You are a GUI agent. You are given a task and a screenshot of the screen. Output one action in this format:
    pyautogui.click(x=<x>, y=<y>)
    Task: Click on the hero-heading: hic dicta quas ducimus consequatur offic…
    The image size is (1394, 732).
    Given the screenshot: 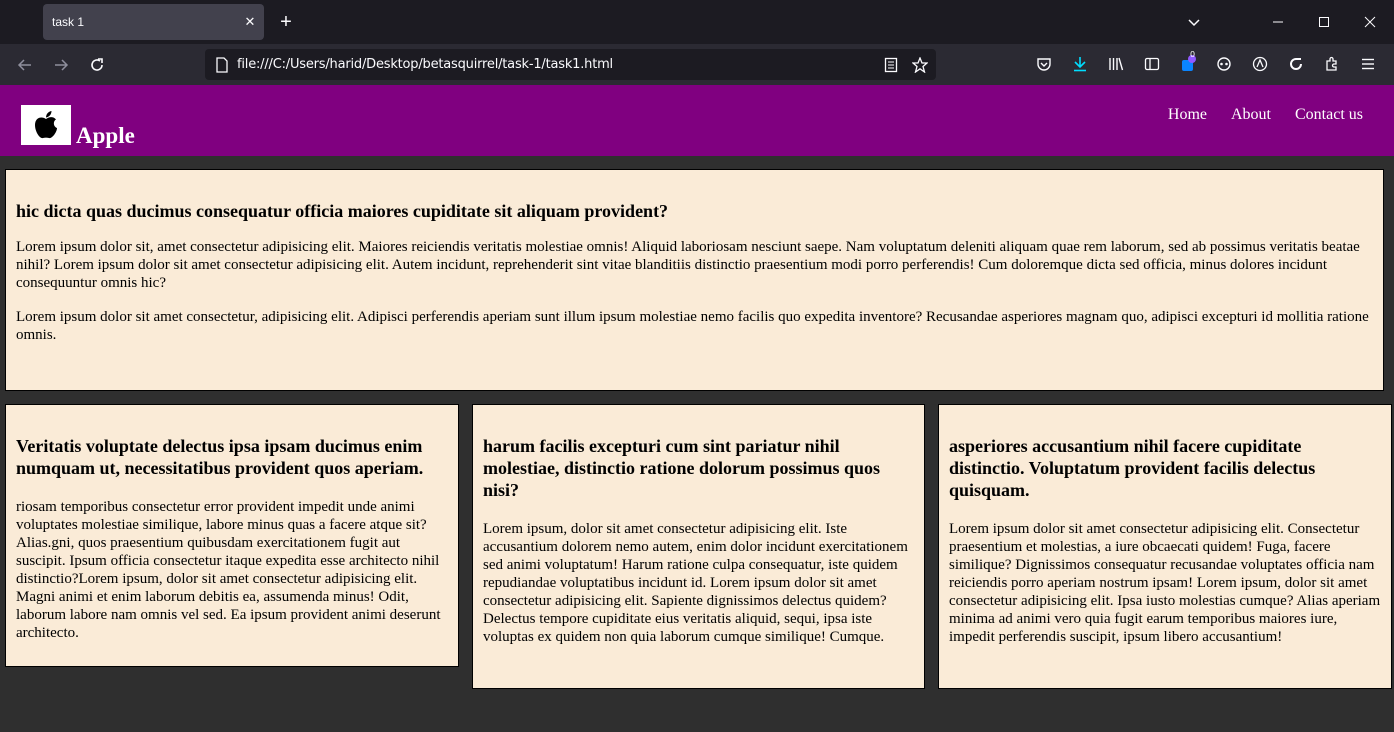 What is the action you would take?
    pyautogui.click(x=342, y=211)
    